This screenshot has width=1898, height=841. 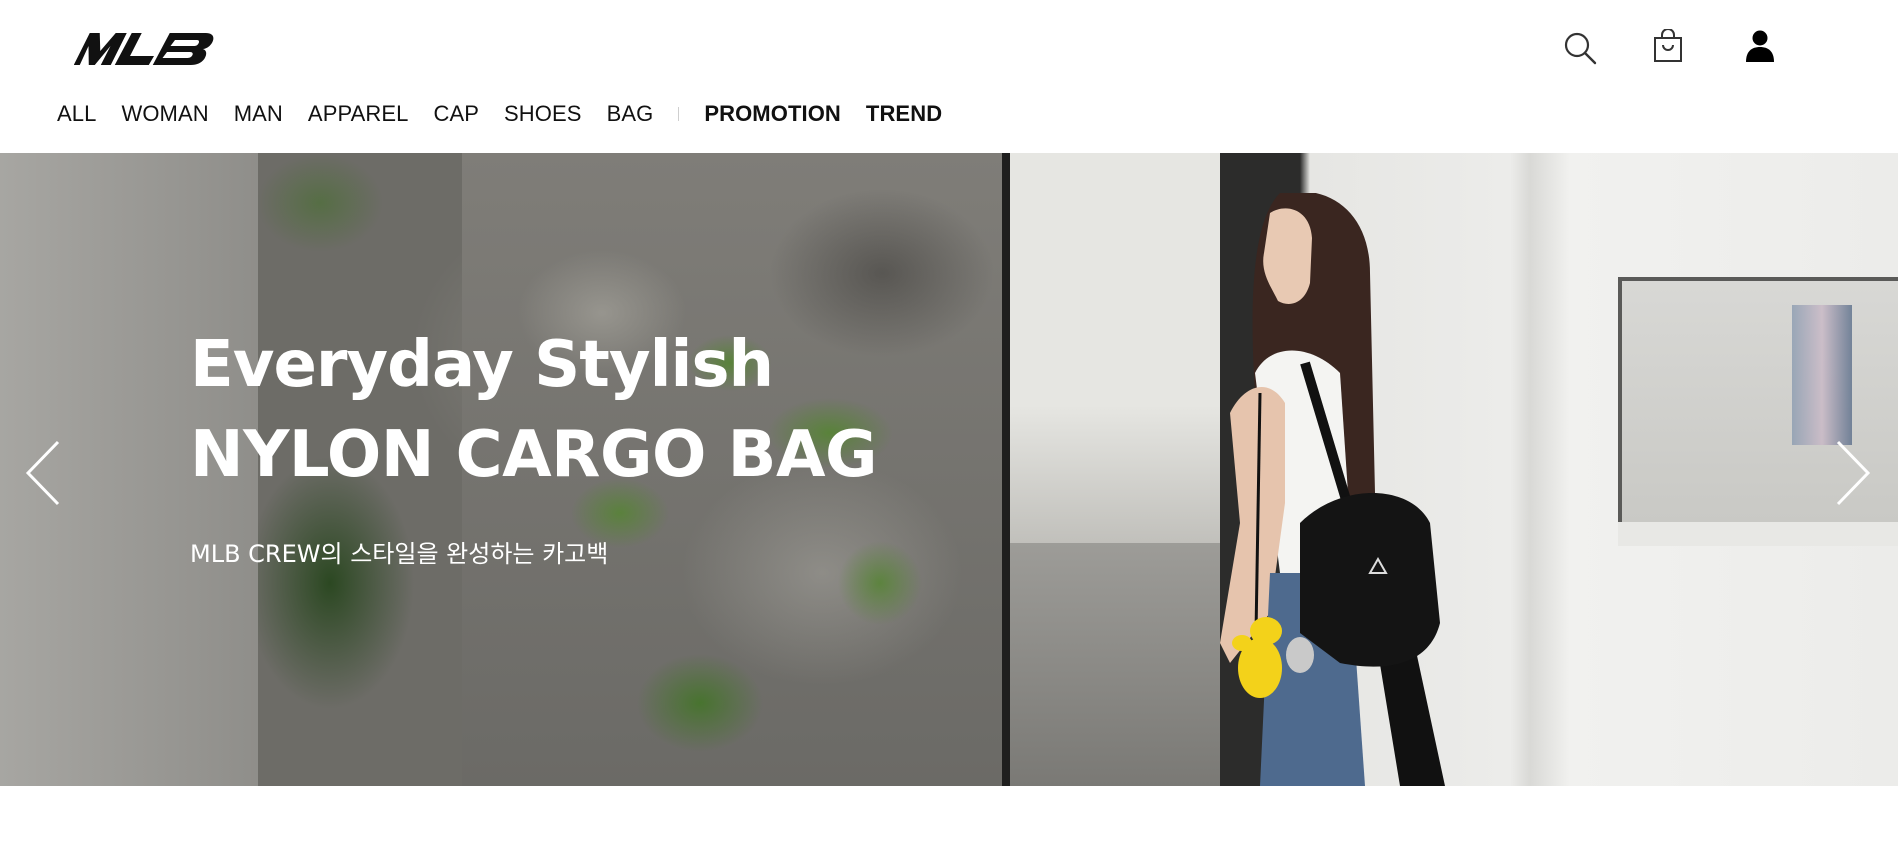 I want to click on nav-item-all: ALL, so click(x=76, y=114).